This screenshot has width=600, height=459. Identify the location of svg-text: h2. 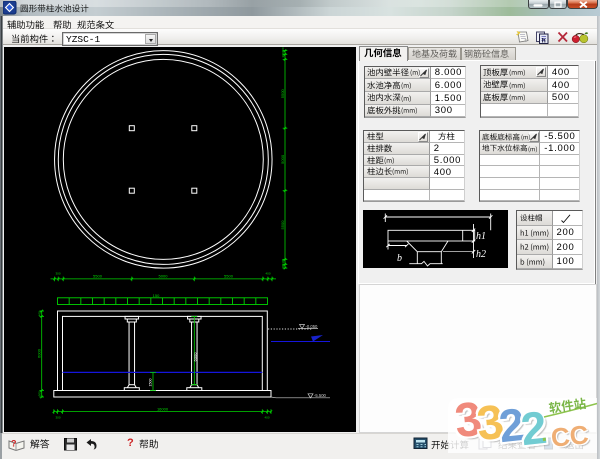
(481, 254).